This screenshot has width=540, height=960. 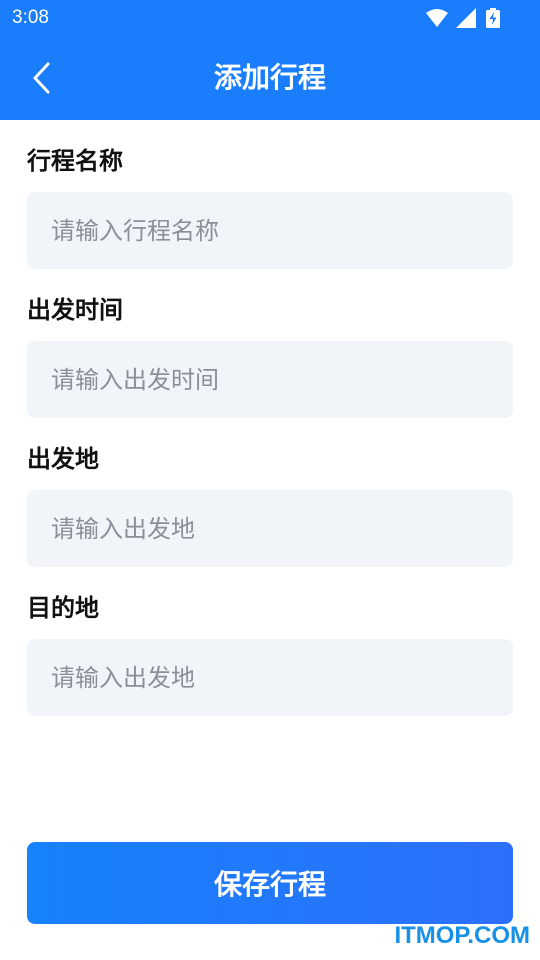 I want to click on app-header: 3:08 添加行程, so click(x=270, y=60).